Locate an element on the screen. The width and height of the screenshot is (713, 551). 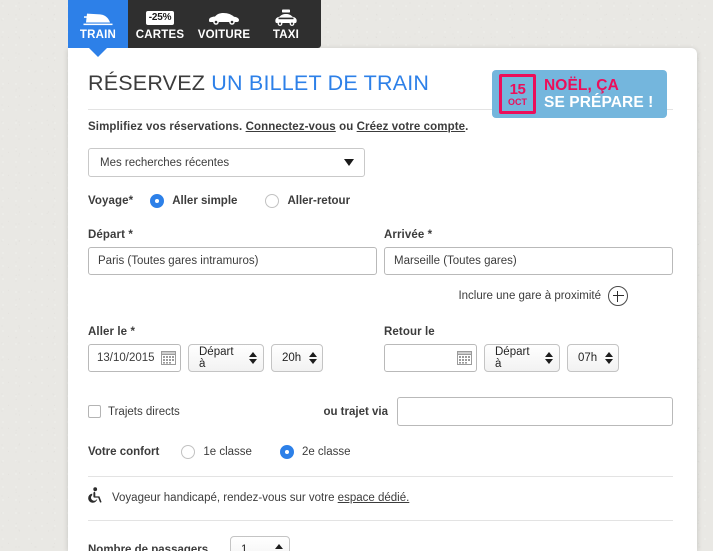
trip-type-row: Voyage* Aller simple Aller-retour is located at coordinates (380, 201).